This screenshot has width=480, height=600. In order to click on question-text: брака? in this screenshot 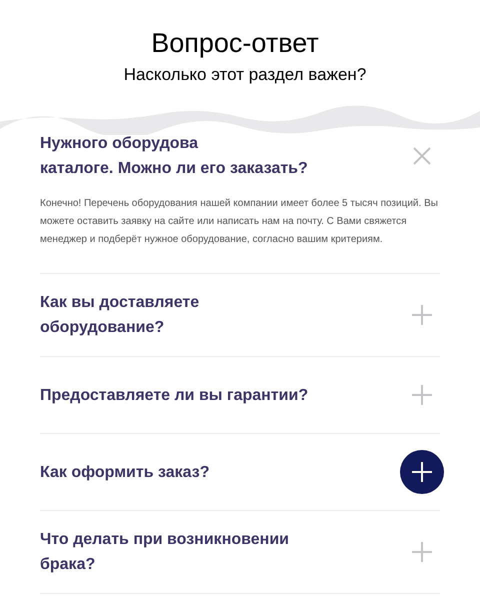, I will do `click(164, 564)`.